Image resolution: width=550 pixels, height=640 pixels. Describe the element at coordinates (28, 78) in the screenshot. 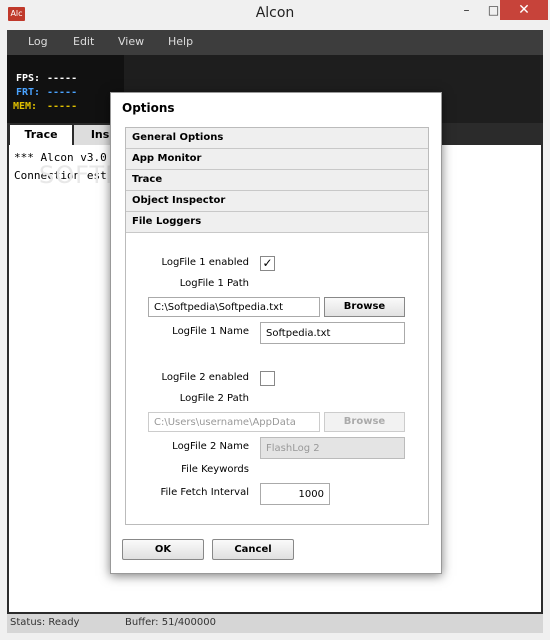

I see `fps-label: FPS:` at that location.